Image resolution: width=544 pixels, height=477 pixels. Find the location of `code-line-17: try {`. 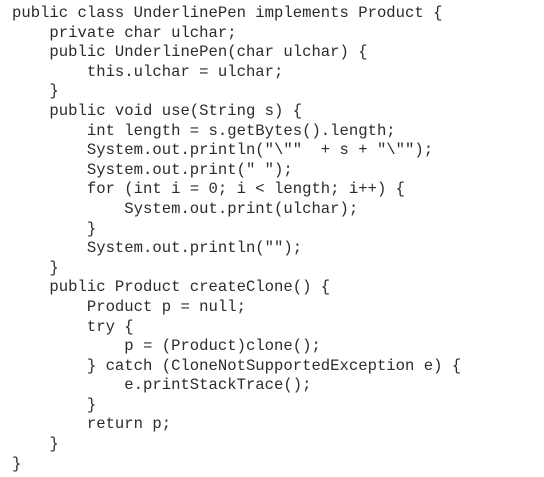

code-line-17: try { is located at coordinates (73, 326).